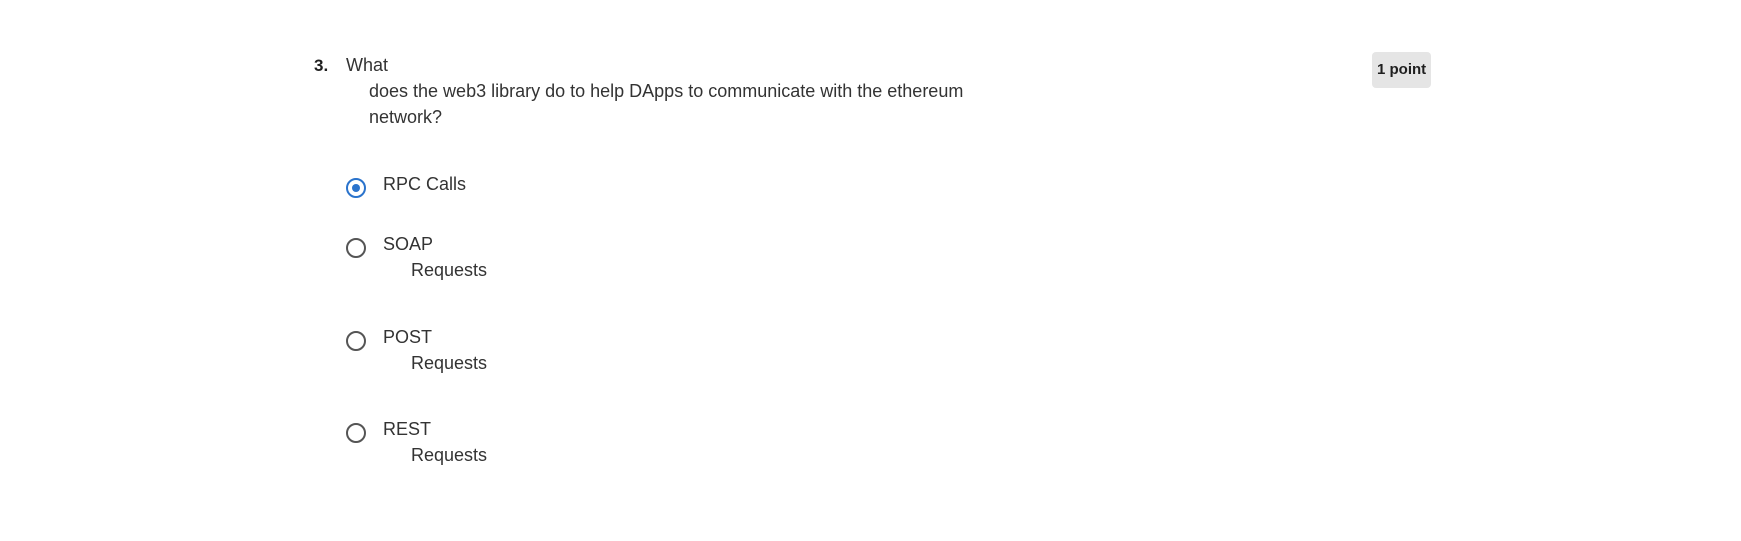 The height and width of the screenshot is (541, 1741). Describe the element at coordinates (321, 65) in the screenshot. I see `question-number: 3.` at that location.